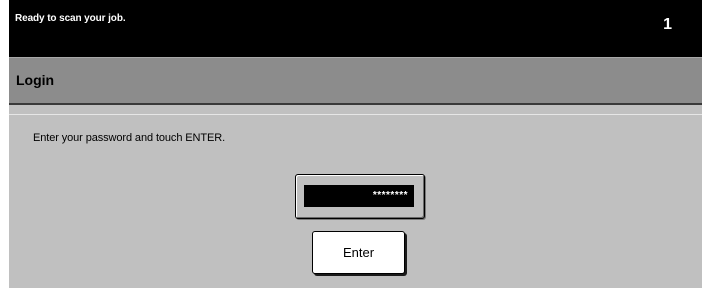  Describe the element at coordinates (355, 109) in the screenshot. I see `divider` at that location.